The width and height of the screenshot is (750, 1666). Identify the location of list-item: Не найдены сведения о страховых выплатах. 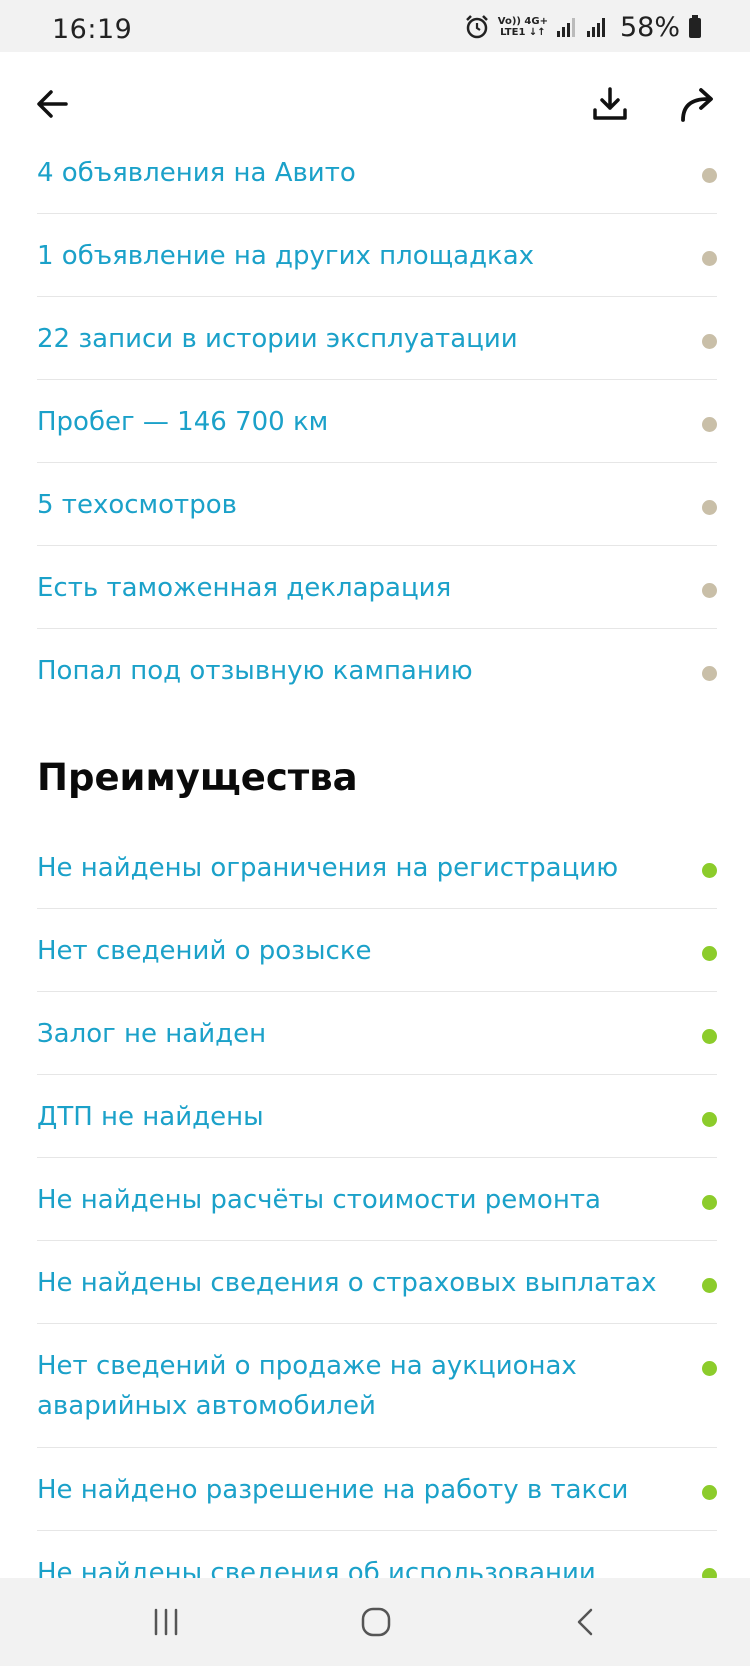
(377, 1282).